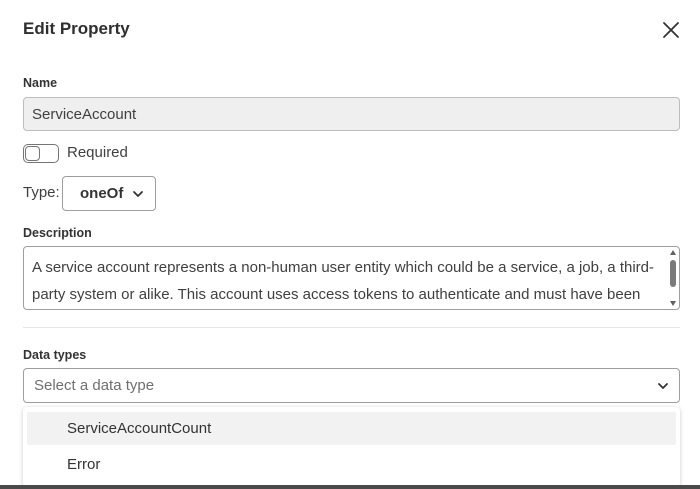  I want to click on data-type-select: Select a data type, so click(351, 385).